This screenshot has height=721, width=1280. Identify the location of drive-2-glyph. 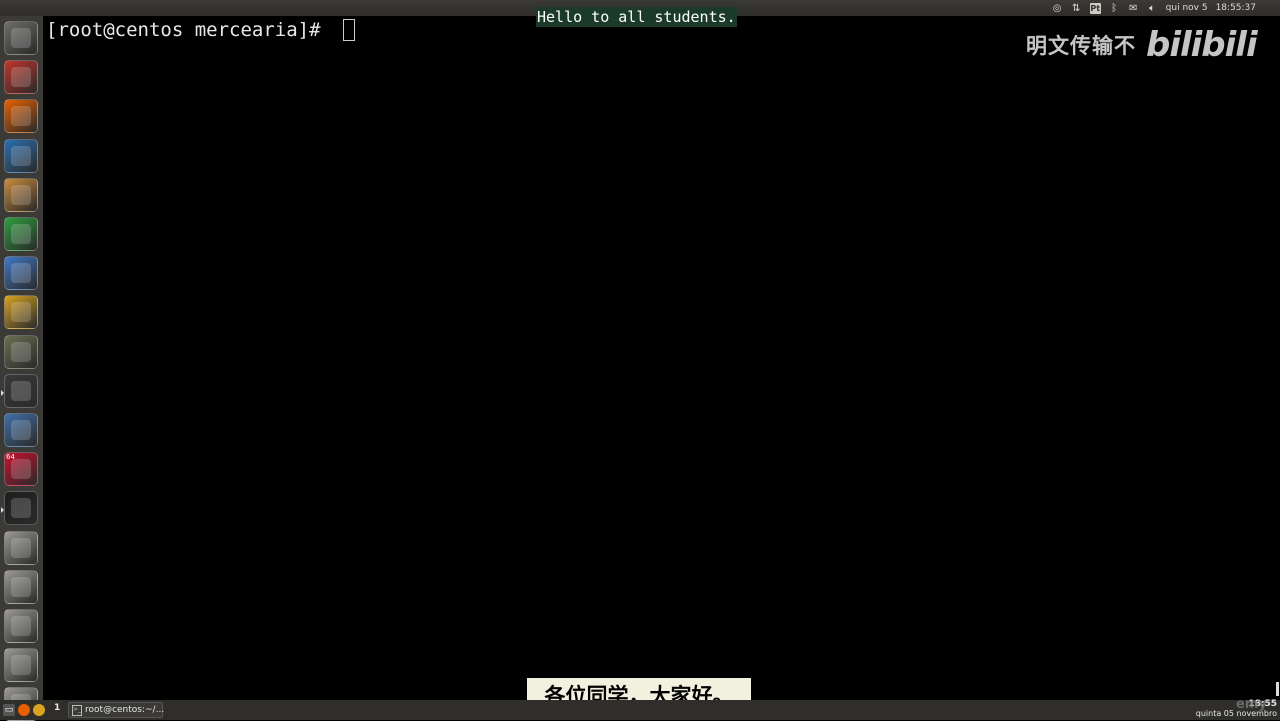
(21, 586).